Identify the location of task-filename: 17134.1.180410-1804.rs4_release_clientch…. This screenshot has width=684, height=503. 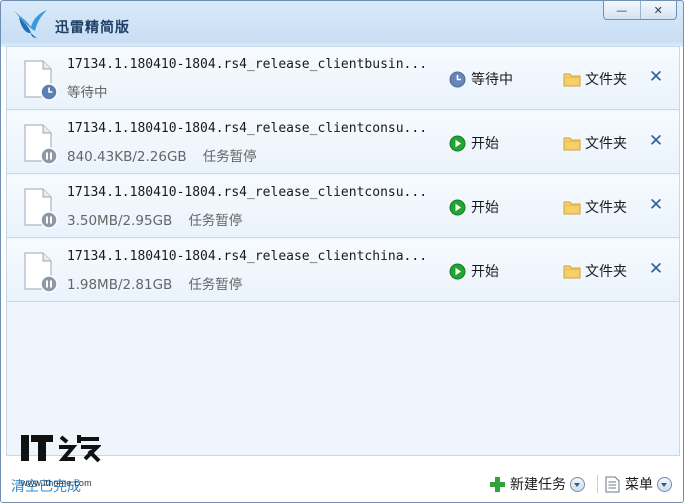
(247, 256).